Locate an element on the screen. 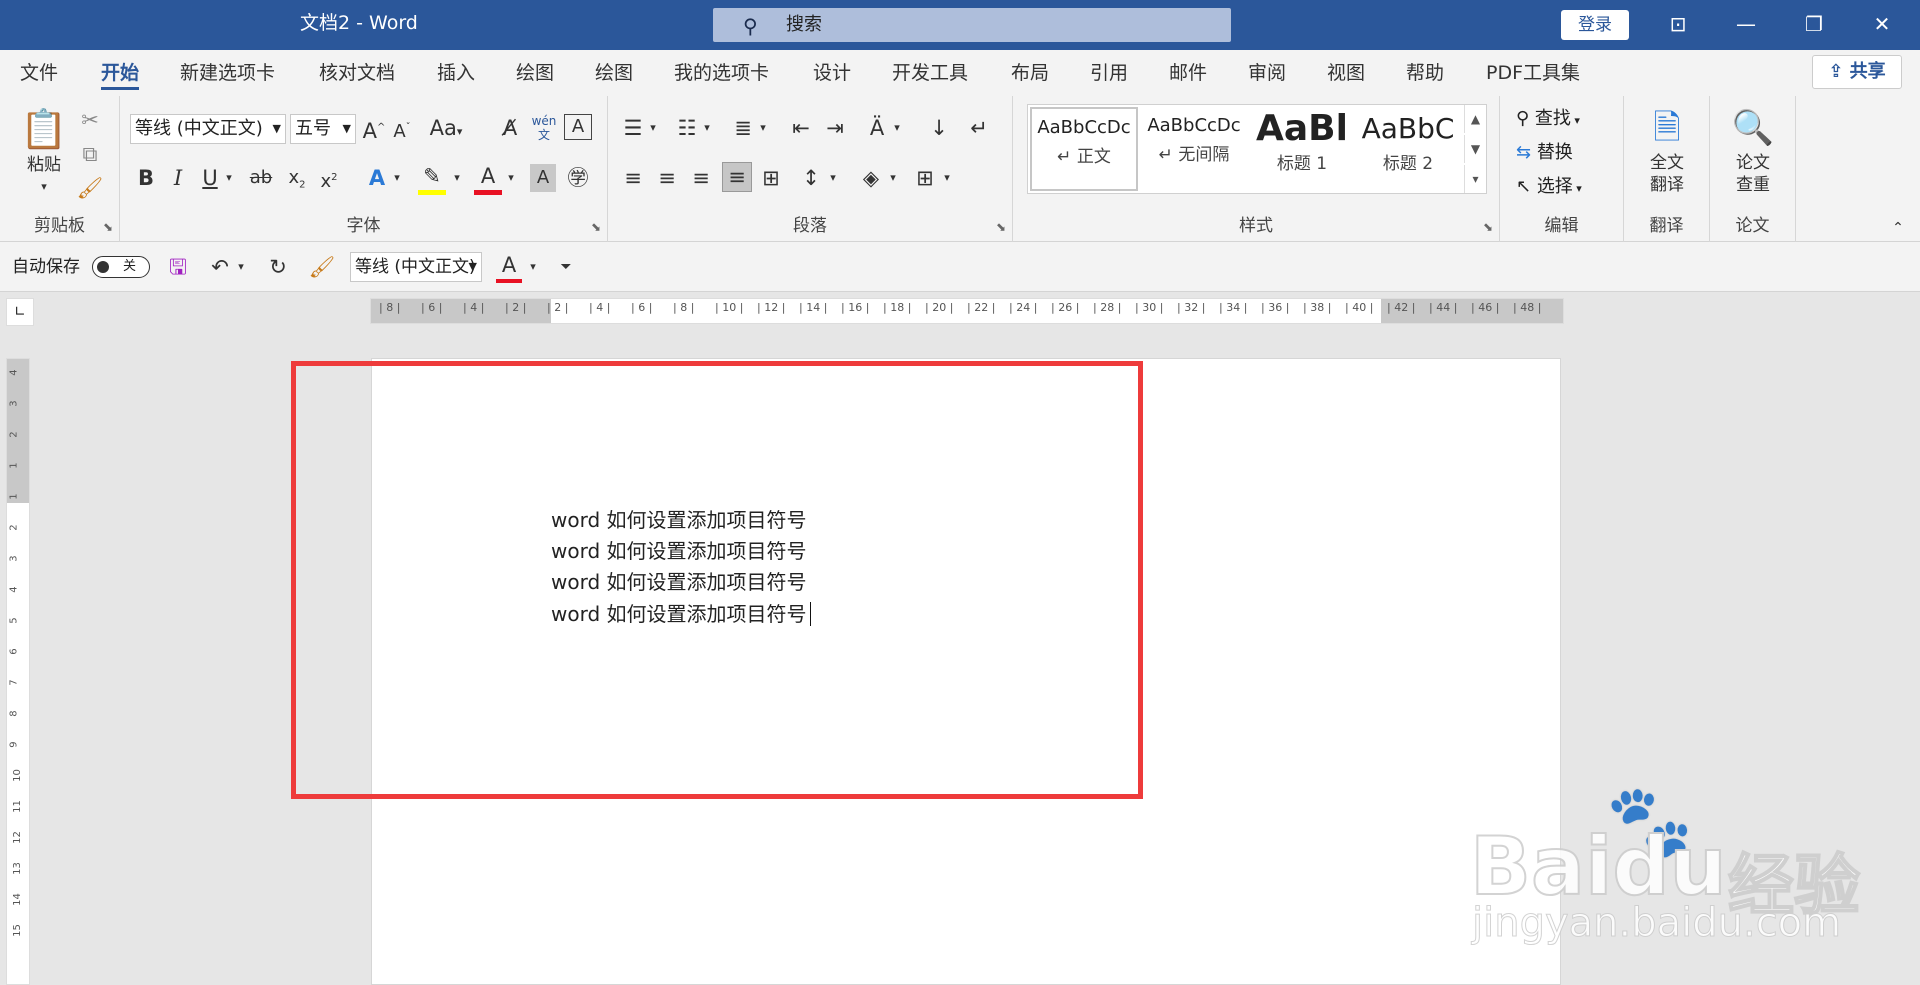 The image size is (1920, 985). superscript-icon: x2 is located at coordinates (329, 180).